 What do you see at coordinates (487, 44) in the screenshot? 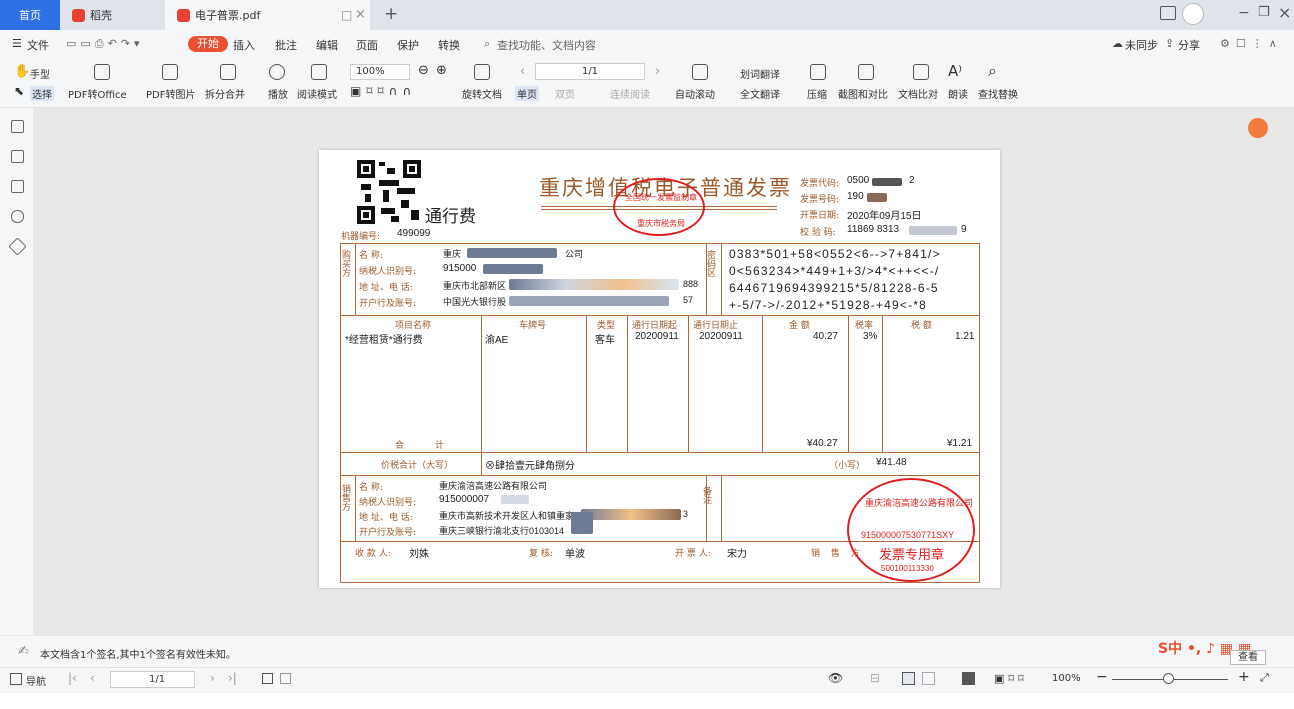
I see `search-icon: ⌕` at bounding box center [487, 44].